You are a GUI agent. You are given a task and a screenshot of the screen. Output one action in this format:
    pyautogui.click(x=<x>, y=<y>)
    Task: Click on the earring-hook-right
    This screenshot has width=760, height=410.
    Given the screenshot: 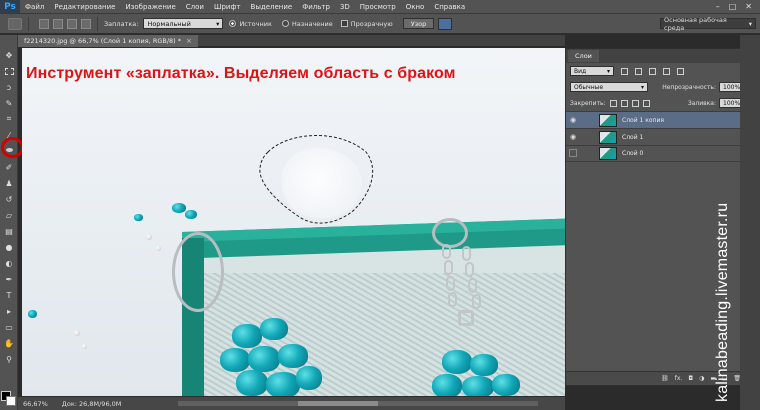 What is the action you would take?
    pyautogui.click(x=450, y=233)
    